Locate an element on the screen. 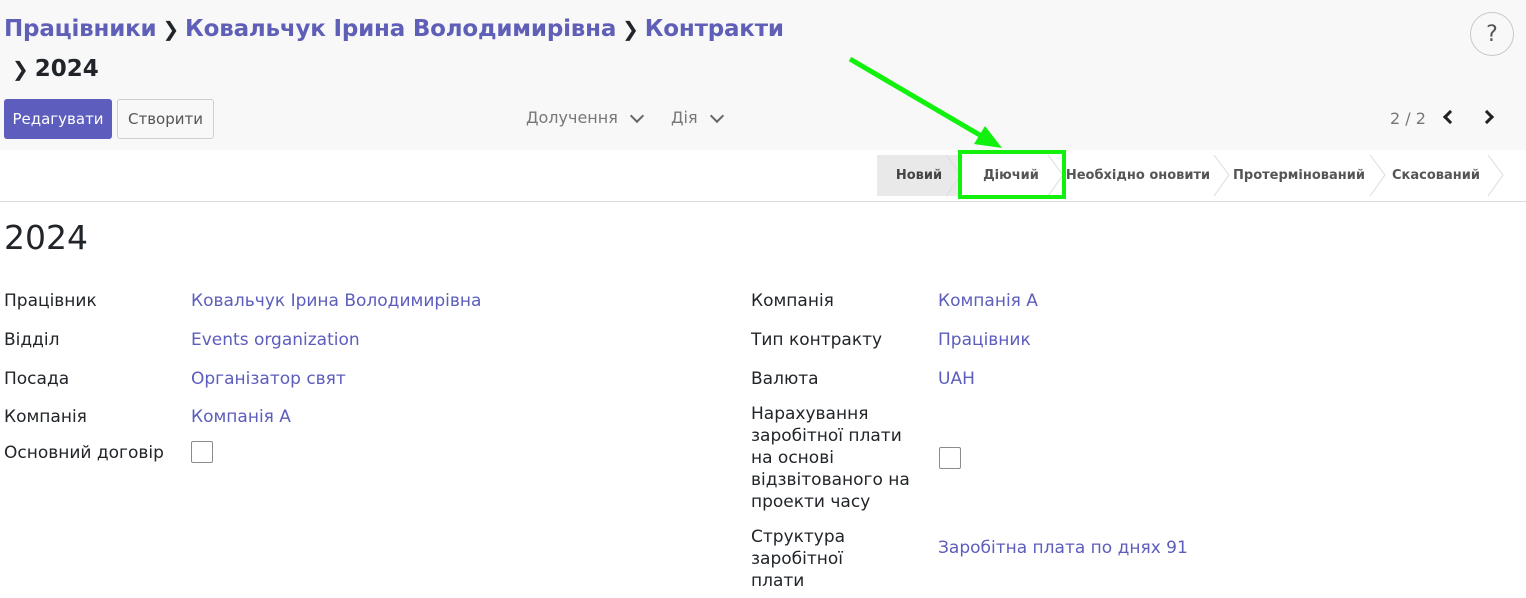 The image size is (1526, 598). timesheet-payroll-checkbox is located at coordinates (950, 458).